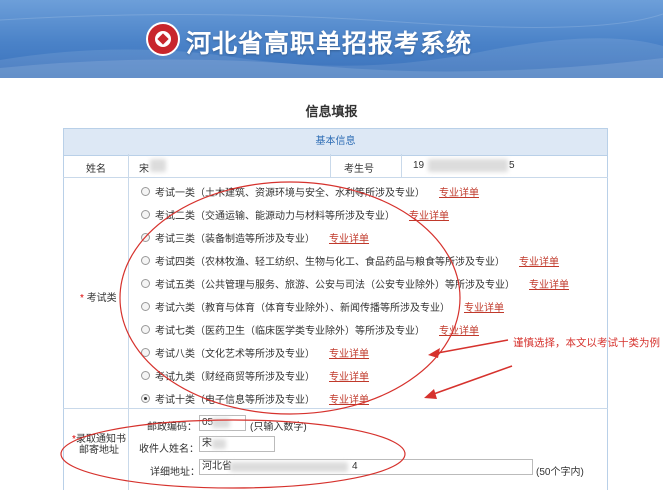  Describe the element at coordinates (331, 111) in the screenshot. I see `page-title: 信息填报` at that location.